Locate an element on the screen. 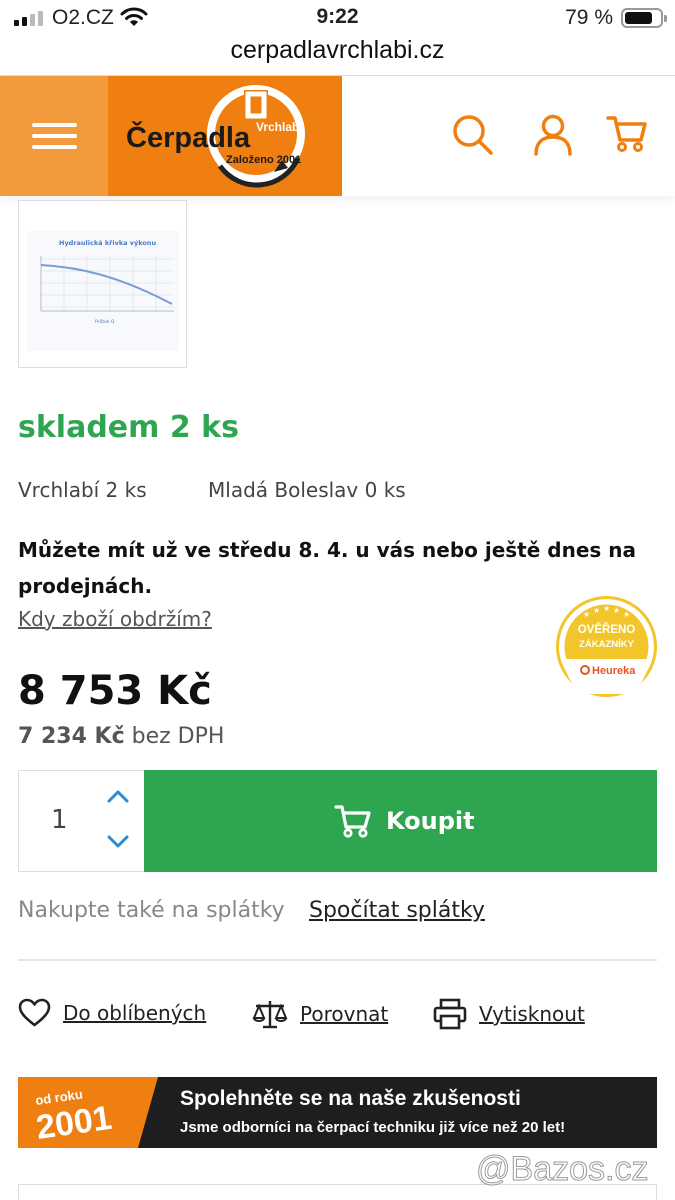 This screenshot has height=1200, width=675. heureka-verified-badge: ★ ★ ★ ★ ★ OVĚŘENO ZÁKAZNÍKY Heureka is located at coordinates (606, 646).